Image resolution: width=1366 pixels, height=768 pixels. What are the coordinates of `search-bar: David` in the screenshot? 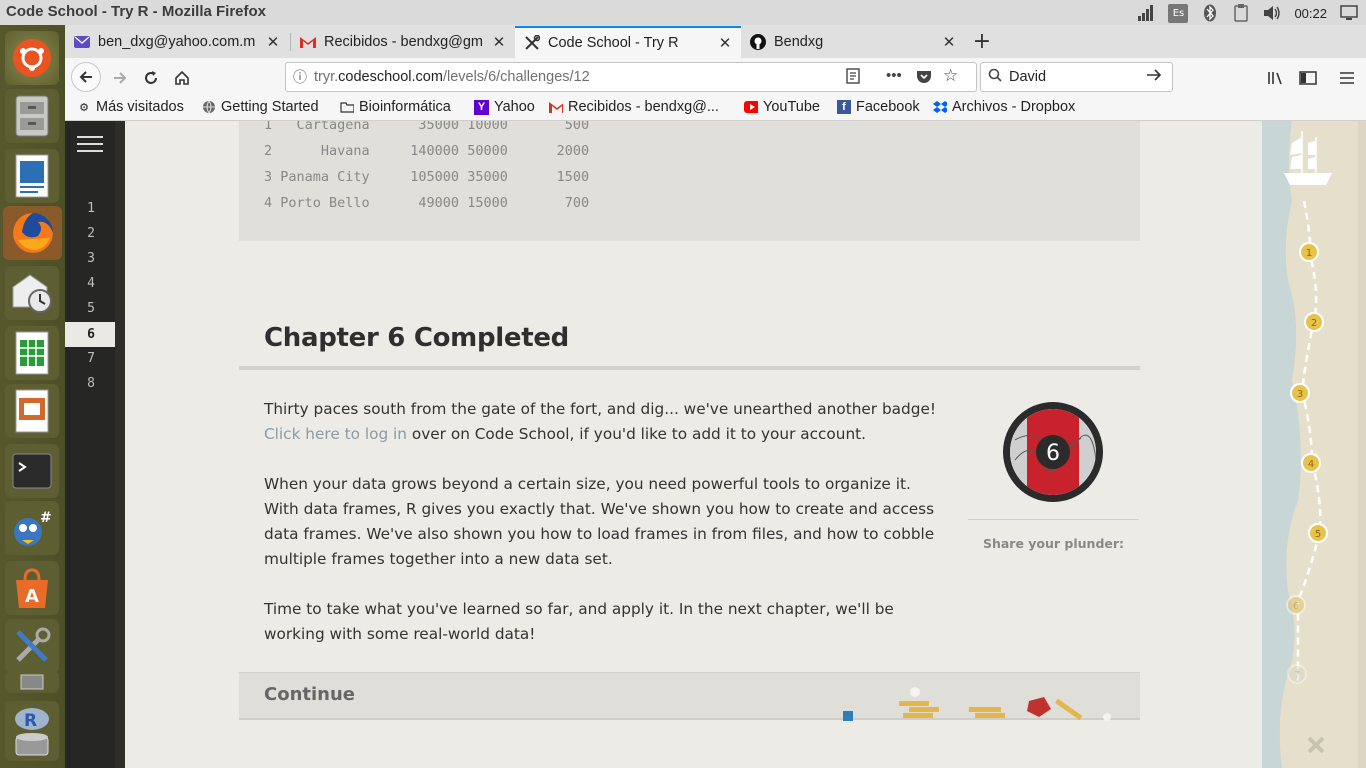 It's located at (1076, 77).